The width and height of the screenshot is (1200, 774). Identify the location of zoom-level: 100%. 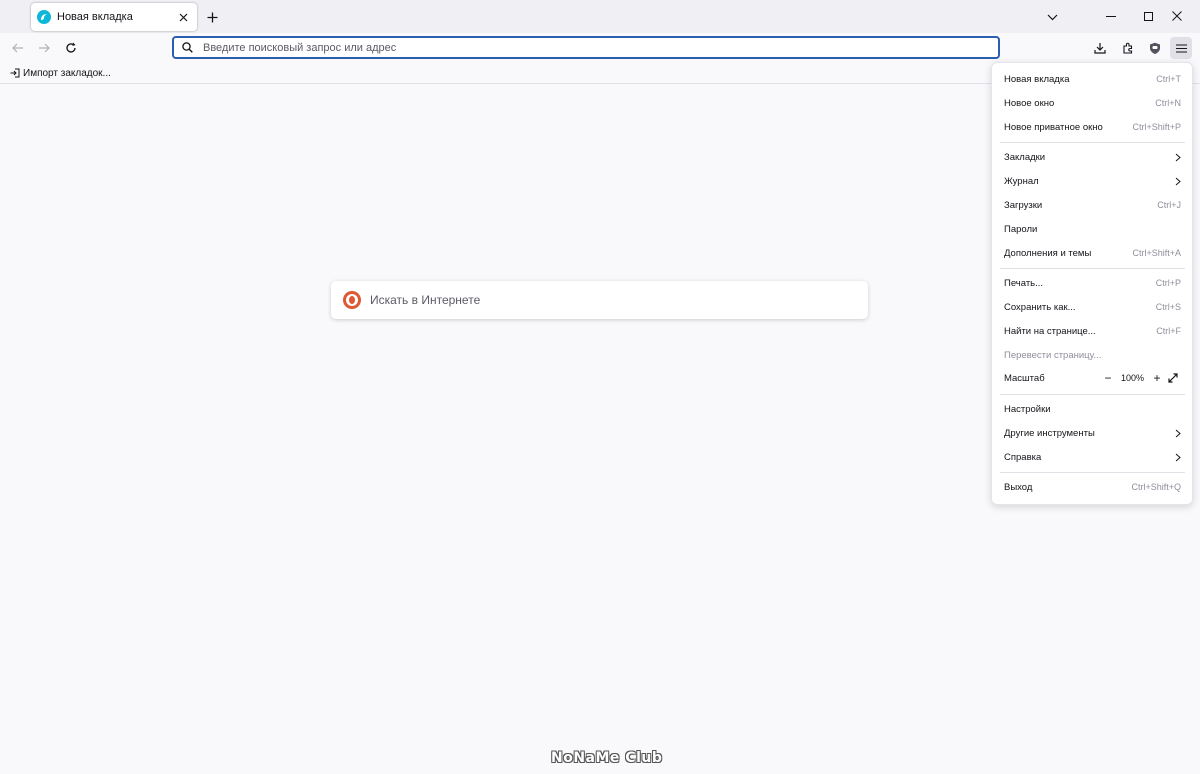
(1132, 378).